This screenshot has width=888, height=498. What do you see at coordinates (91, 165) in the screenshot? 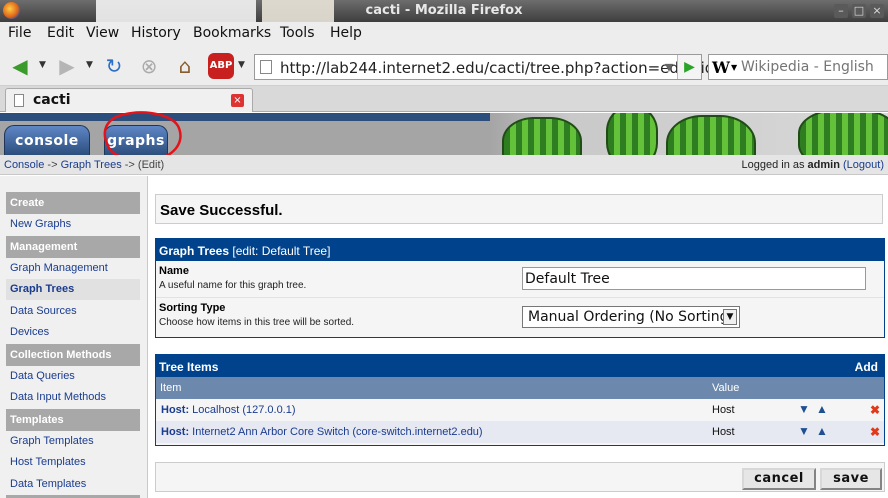
I see `breadcrumb-graph-trees: Graph Trees` at bounding box center [91, 165].